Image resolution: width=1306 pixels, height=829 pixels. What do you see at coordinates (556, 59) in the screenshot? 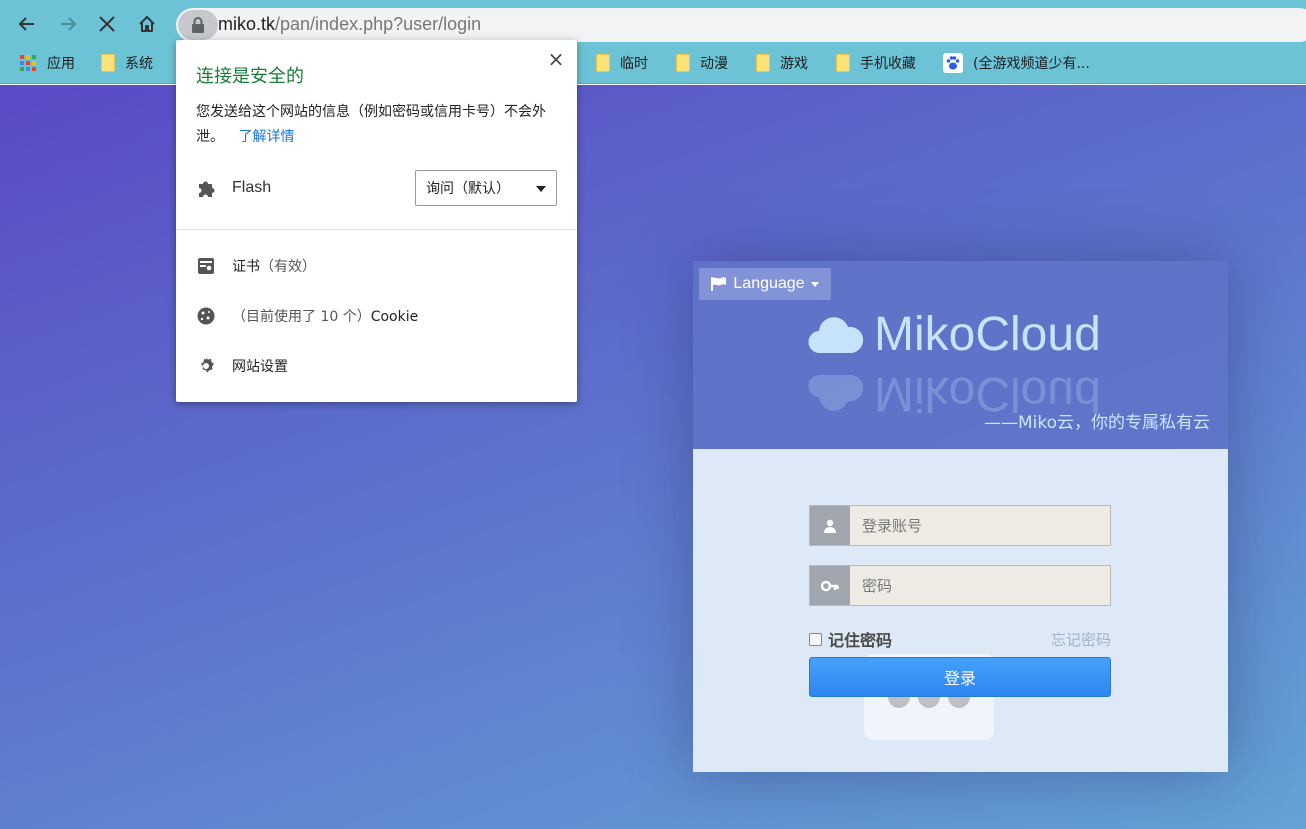
I see `close-popup-button: ×` at bounding box center [556, 59].